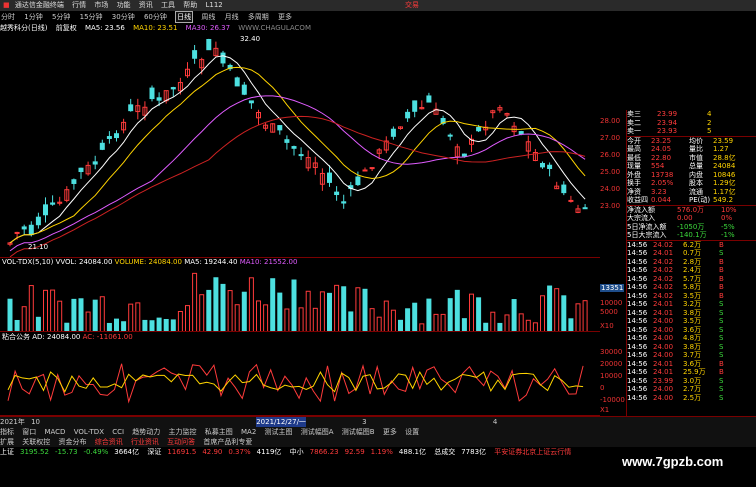 This screenshot has width=756, height=487. What do you see at coordinates (258, 17) in the screenshot?
I see `period-multi: 多周期` at bounding box center [258, 17].